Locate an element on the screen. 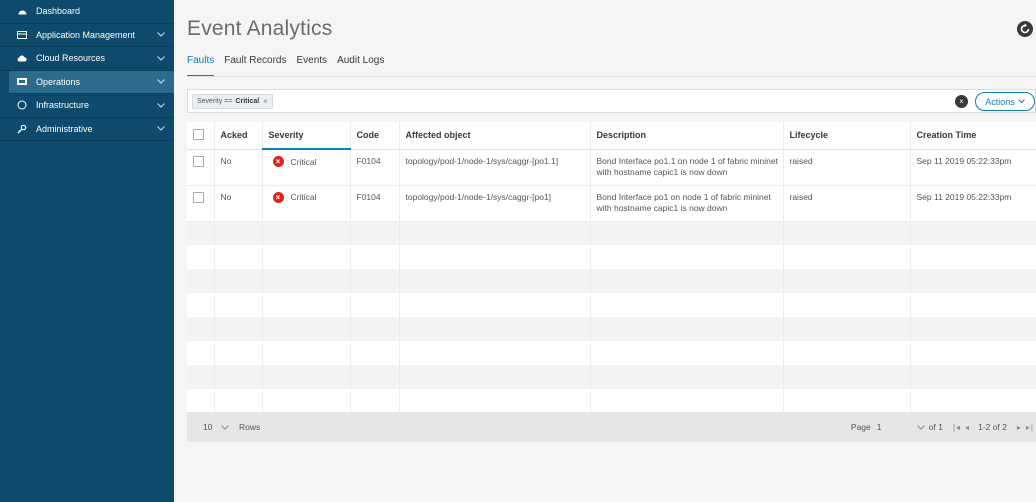 The width and height of the screenshot is (1036, 502). close-icon: × is located at coordinates (265, 101).